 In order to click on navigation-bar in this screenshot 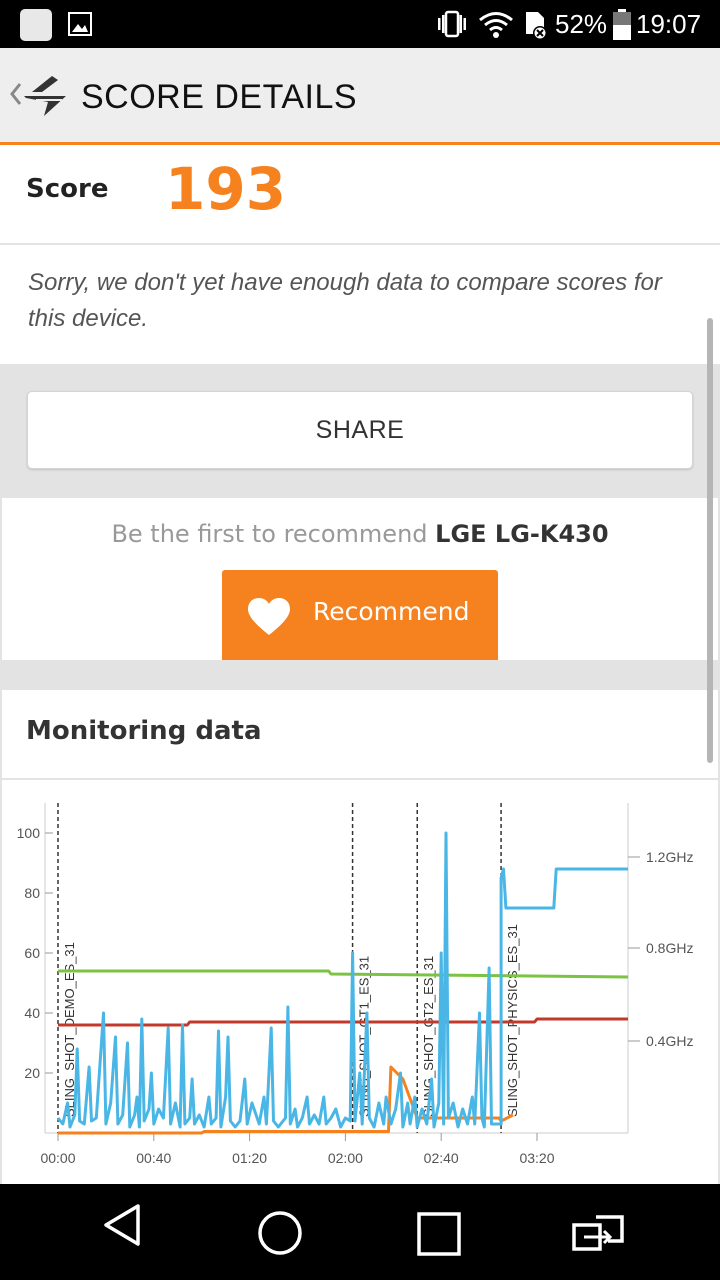, I will do `click(360, 1232)`.